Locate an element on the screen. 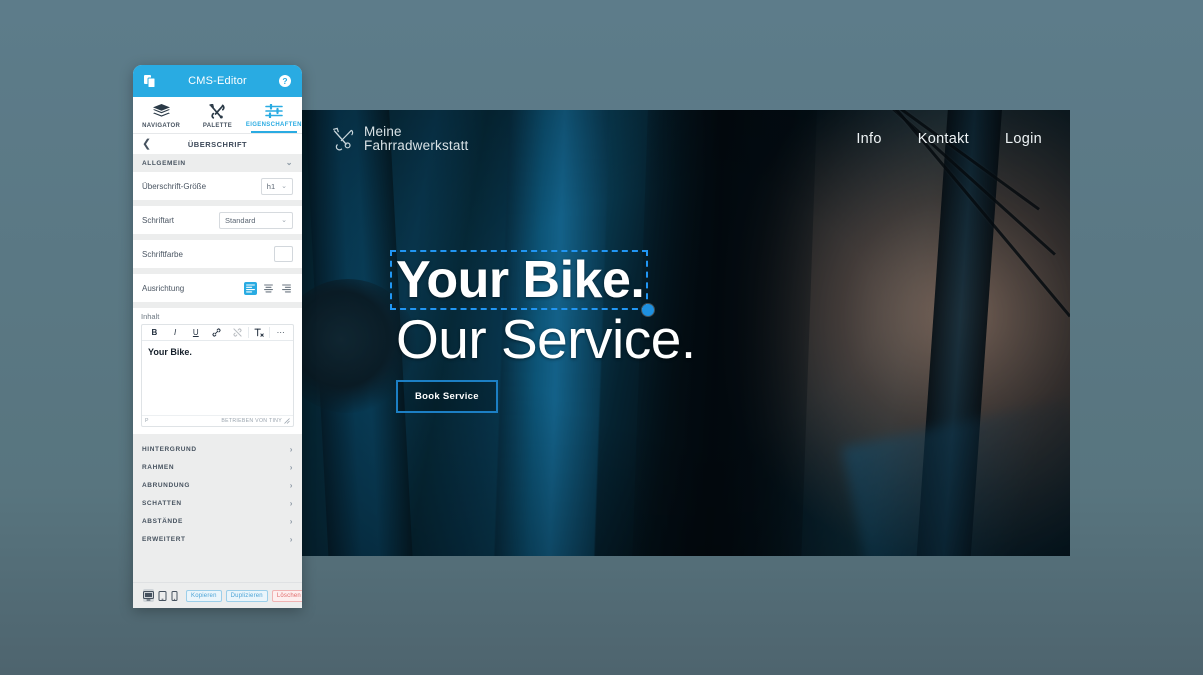  tab-eigenschaften: EIGENSCHAFTEN is located at coordinates (274, 115).